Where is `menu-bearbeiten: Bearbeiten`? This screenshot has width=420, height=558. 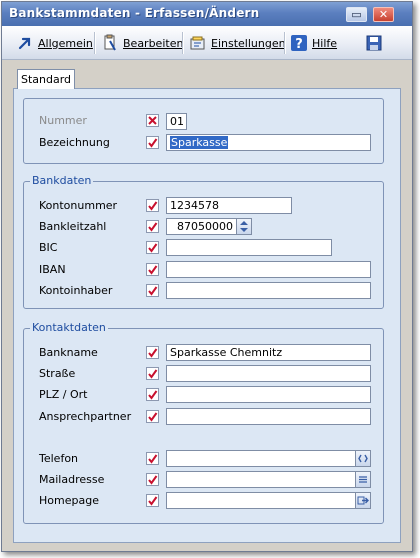 menu-bearbeiten: Bearbeiten is located at coordinates (142, 43).